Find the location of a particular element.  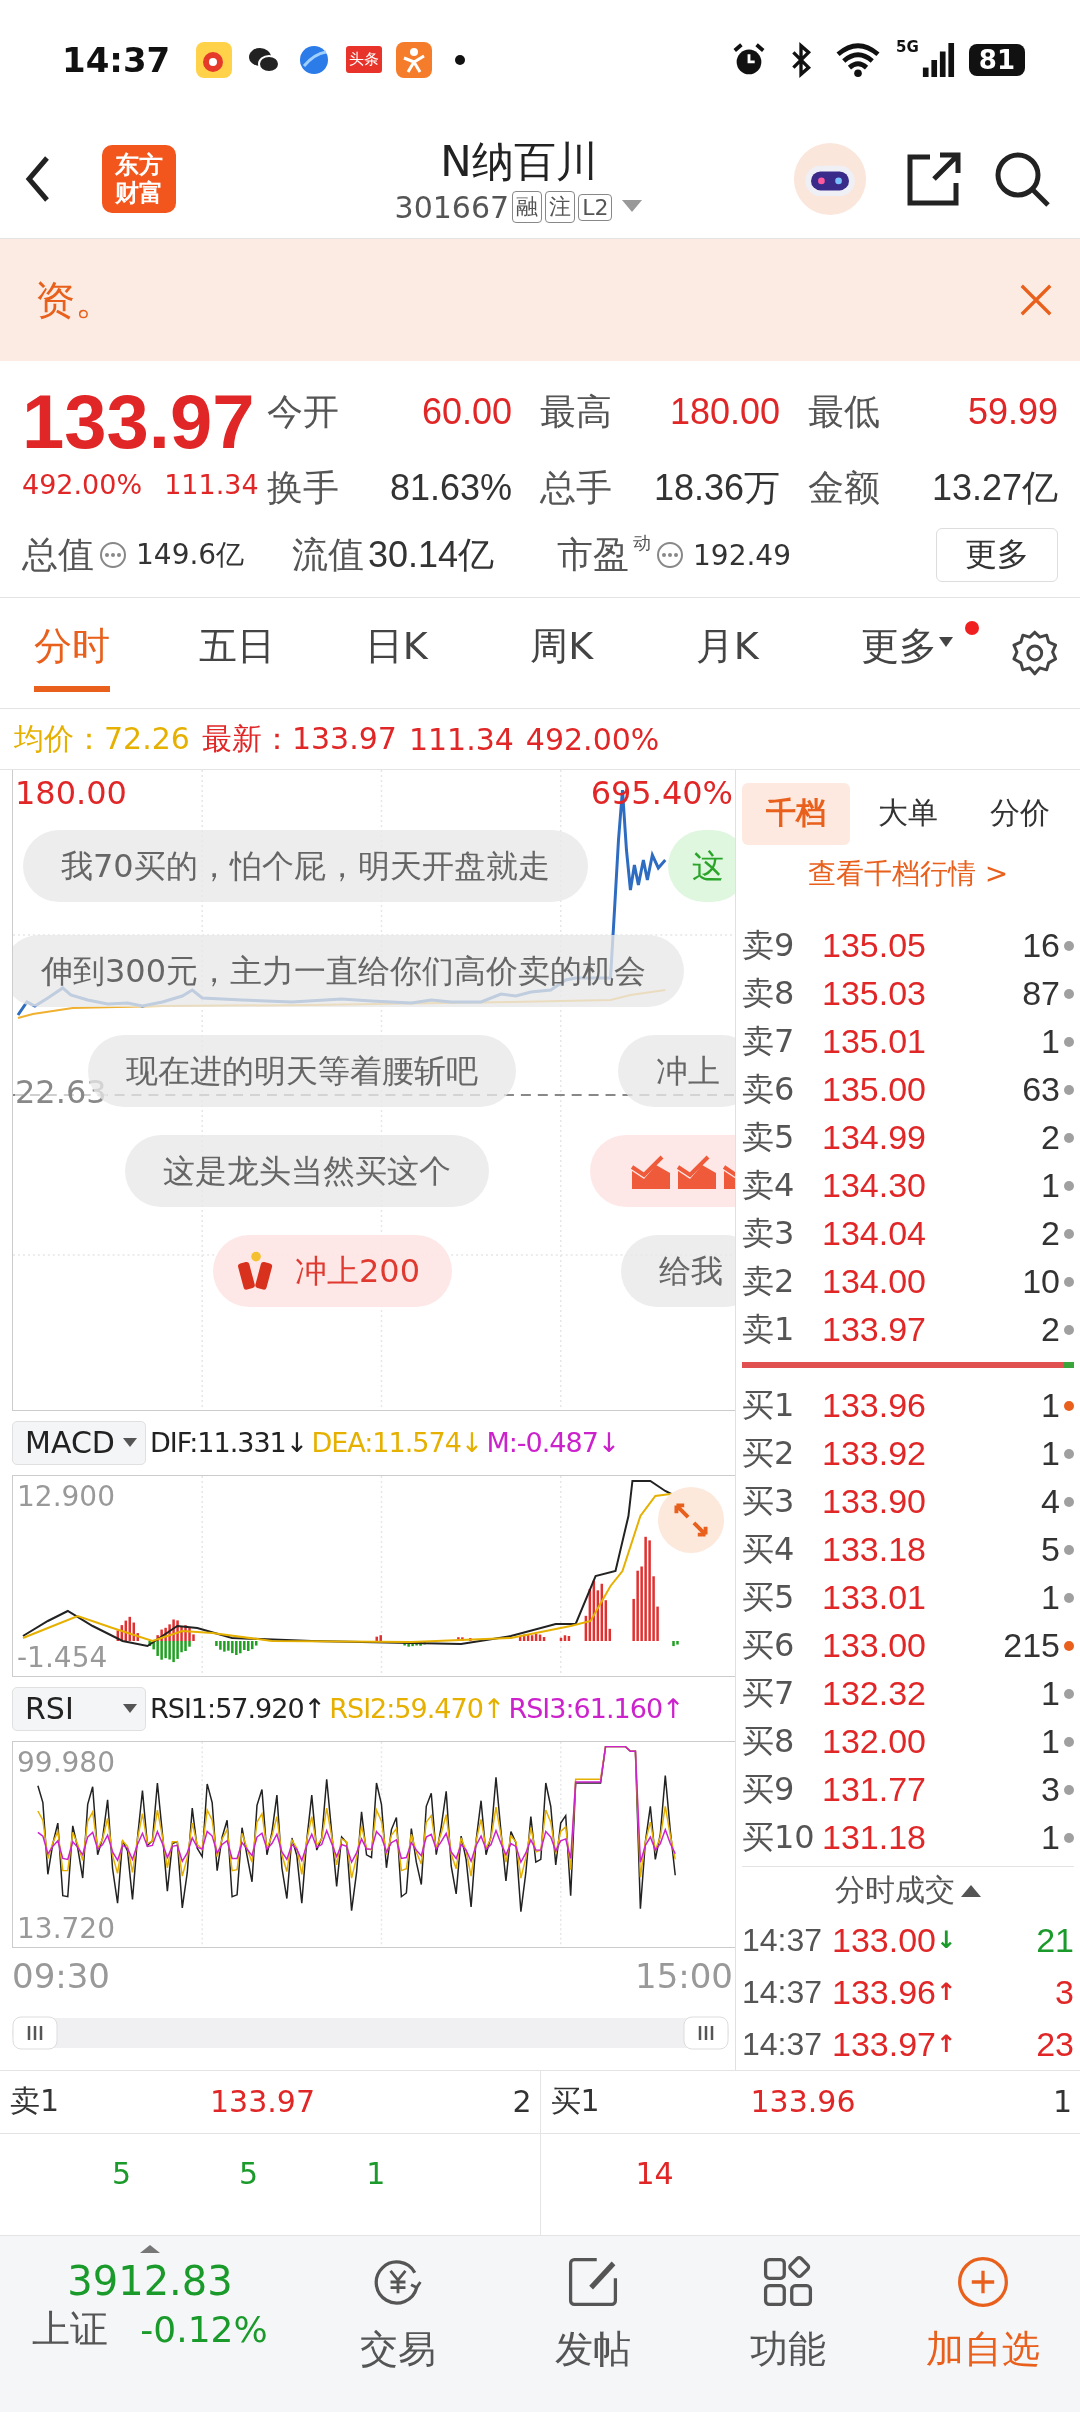

comment-bubble: 冲上200 is located at coordinates (333, 1270).